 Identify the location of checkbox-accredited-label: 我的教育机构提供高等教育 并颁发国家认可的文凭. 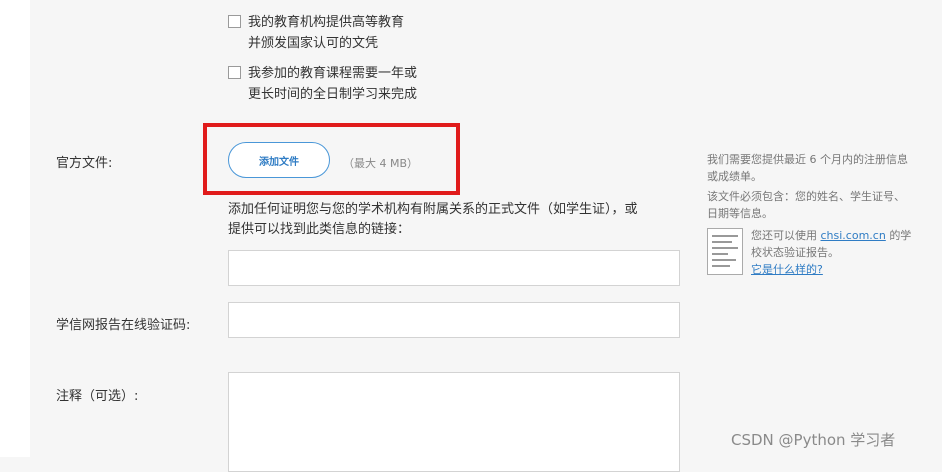
(353, 33).